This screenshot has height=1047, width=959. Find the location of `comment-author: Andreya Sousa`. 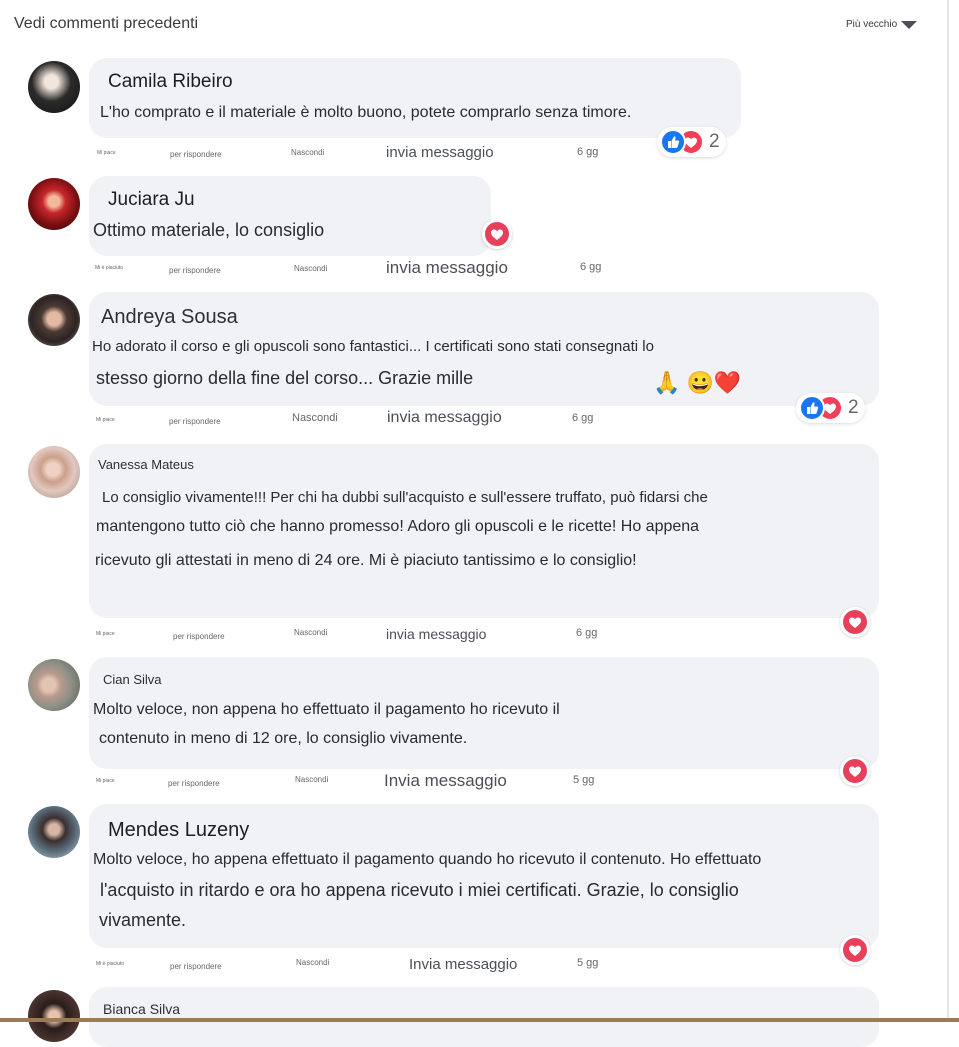

comment-author: Andreya Sousa is located at coordinates (169, 317).